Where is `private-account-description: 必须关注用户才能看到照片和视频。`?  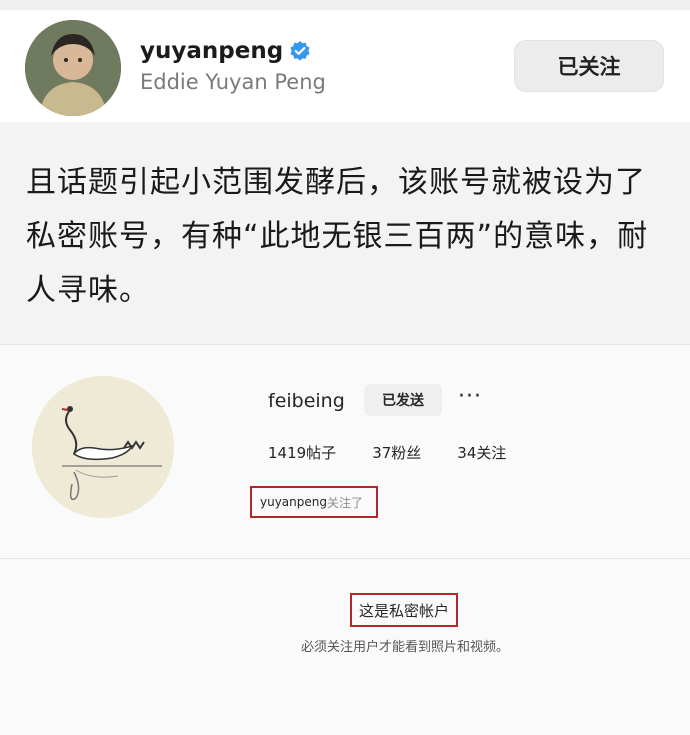 private-account-description: 必须关注用户才能看到照片和视频。 is located at coordinates (404, 647).